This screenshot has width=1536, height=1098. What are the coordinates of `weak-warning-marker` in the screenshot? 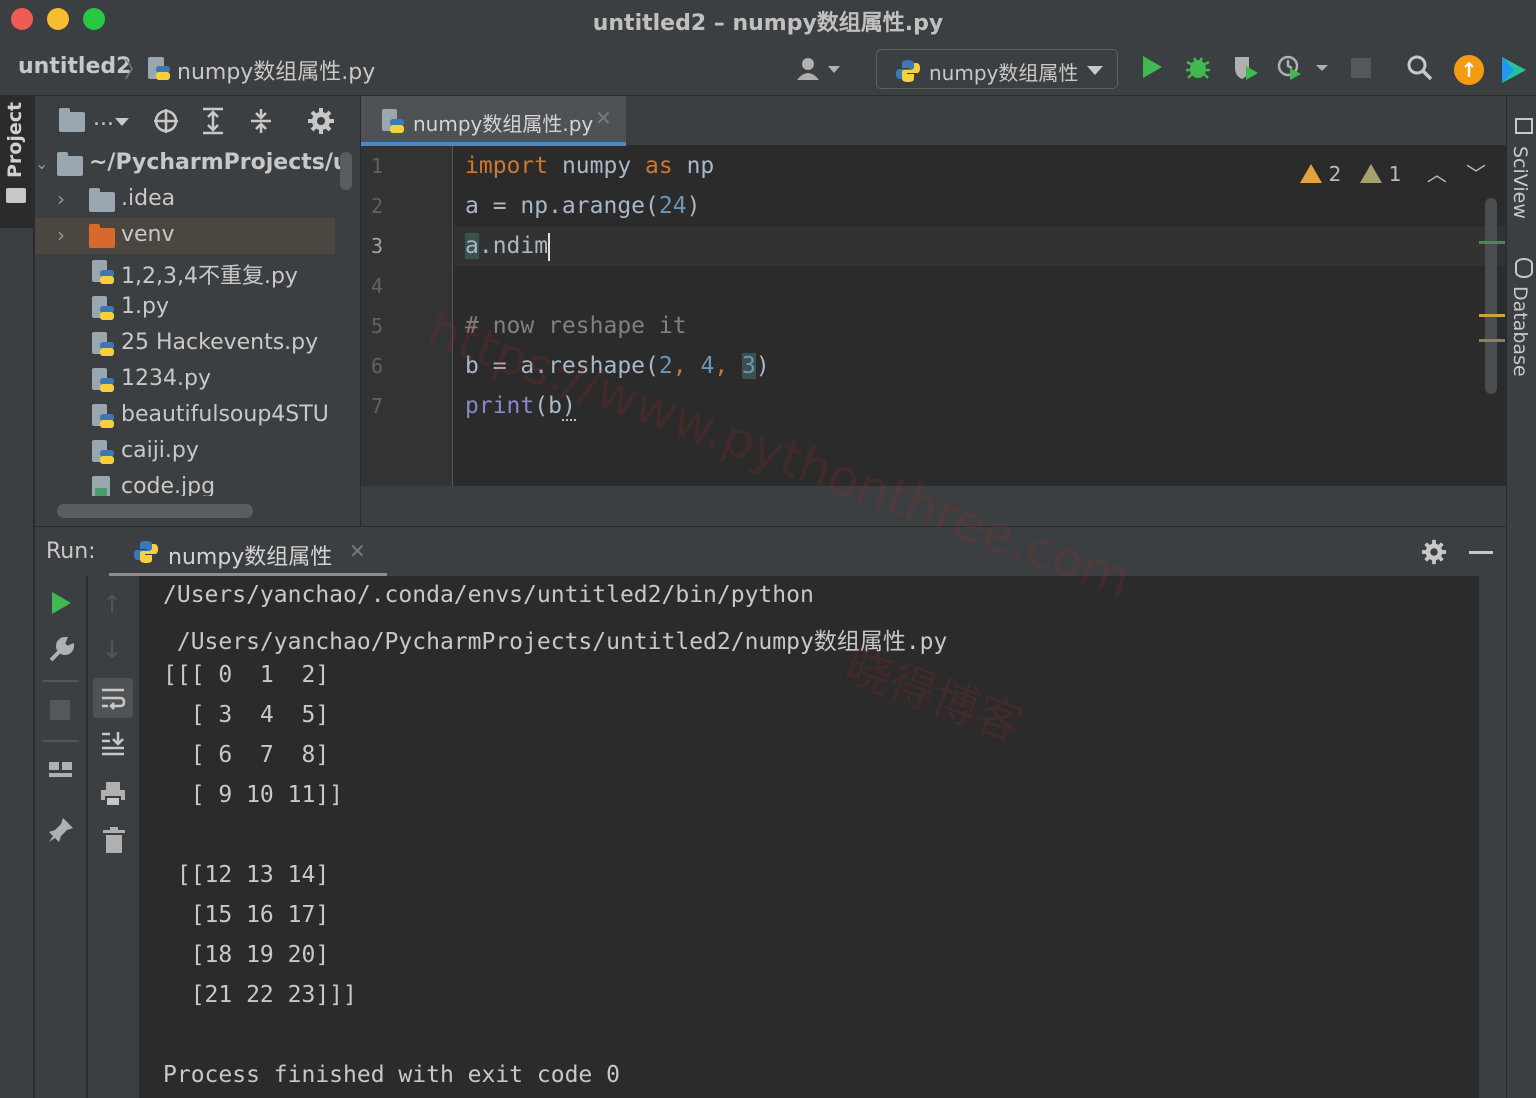 It's located at (1492, 340).